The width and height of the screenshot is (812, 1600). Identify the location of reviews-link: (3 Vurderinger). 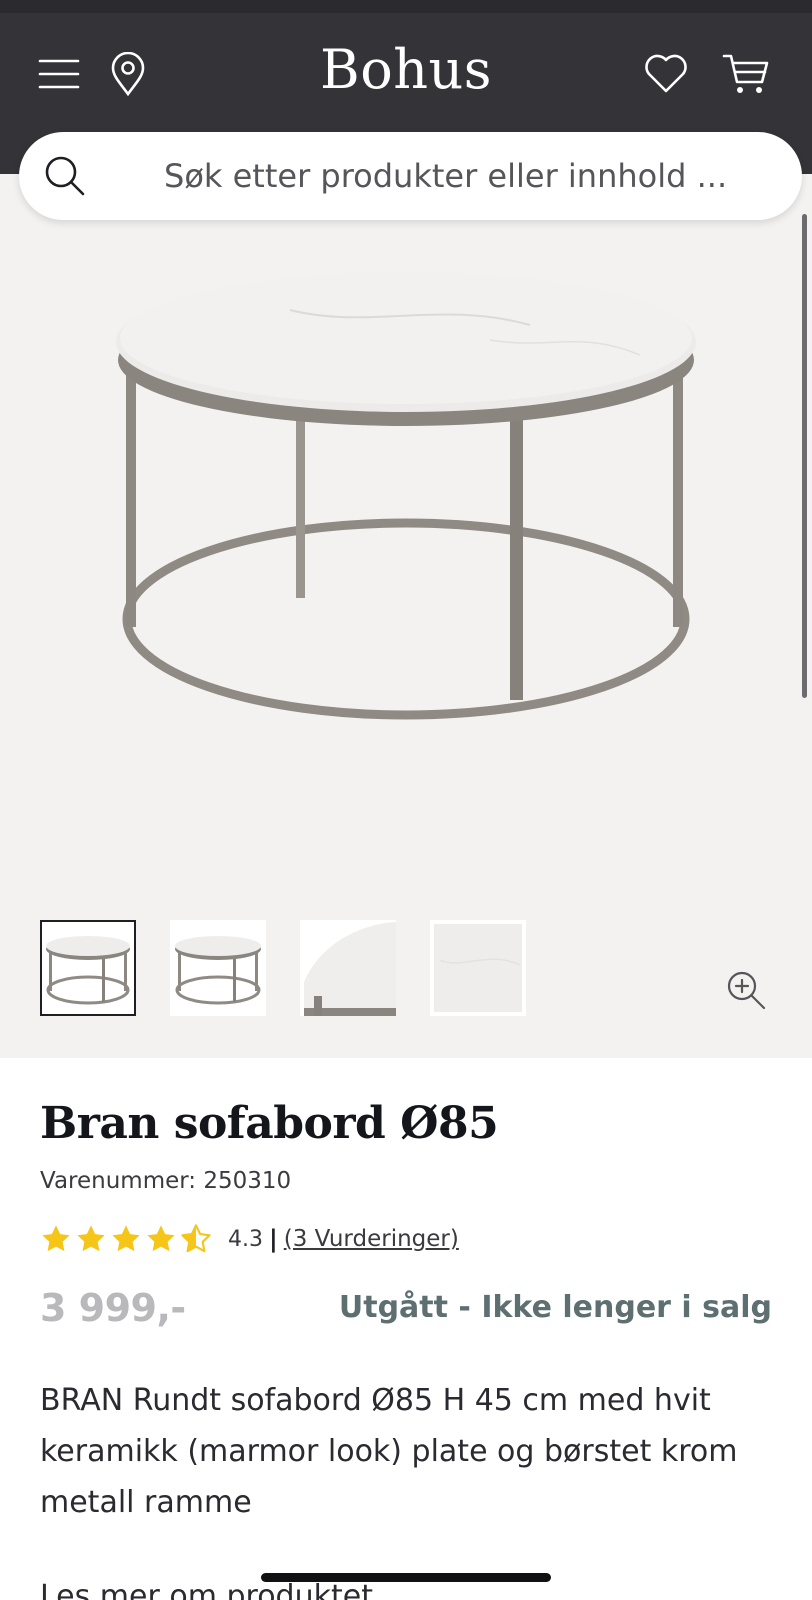
(371, 1239).